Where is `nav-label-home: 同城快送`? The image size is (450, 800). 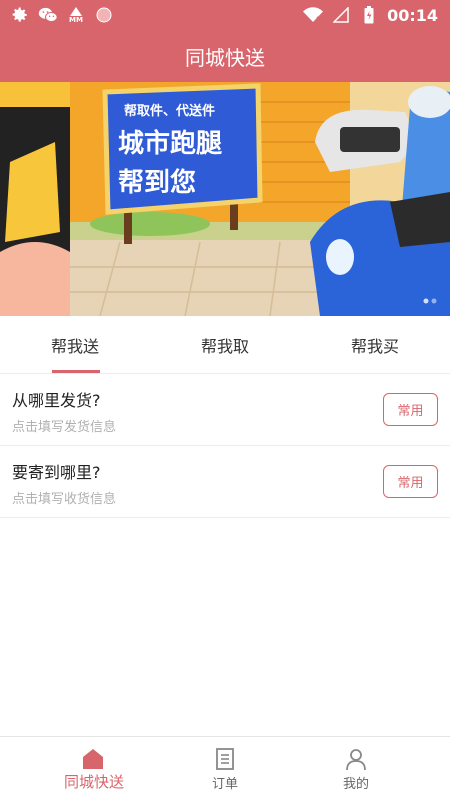
nav-label-home: 同城快送 is located at coordinates (93, 782).